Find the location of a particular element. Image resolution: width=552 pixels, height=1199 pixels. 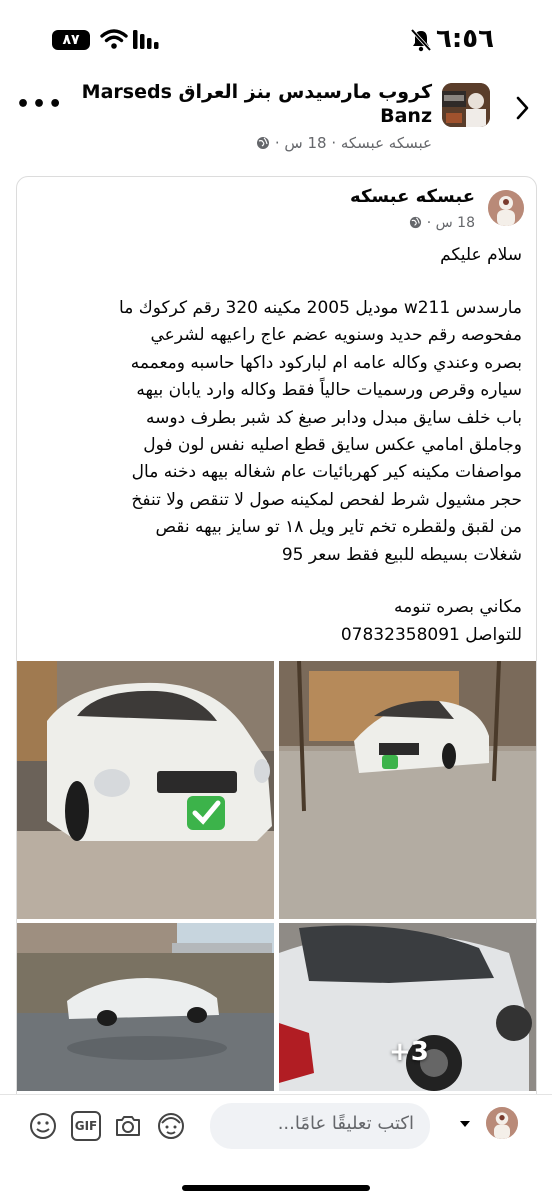

post-contact: للتواصل 07832358091 is located at coordinates (431, 635).